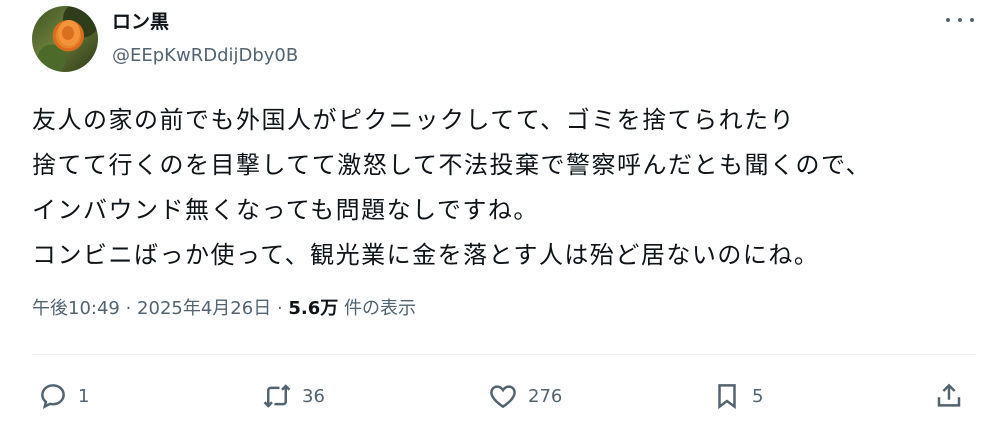  Describe the element at coordinates (545, 396) in the screenshot. I see `like-count: 276` at that location.